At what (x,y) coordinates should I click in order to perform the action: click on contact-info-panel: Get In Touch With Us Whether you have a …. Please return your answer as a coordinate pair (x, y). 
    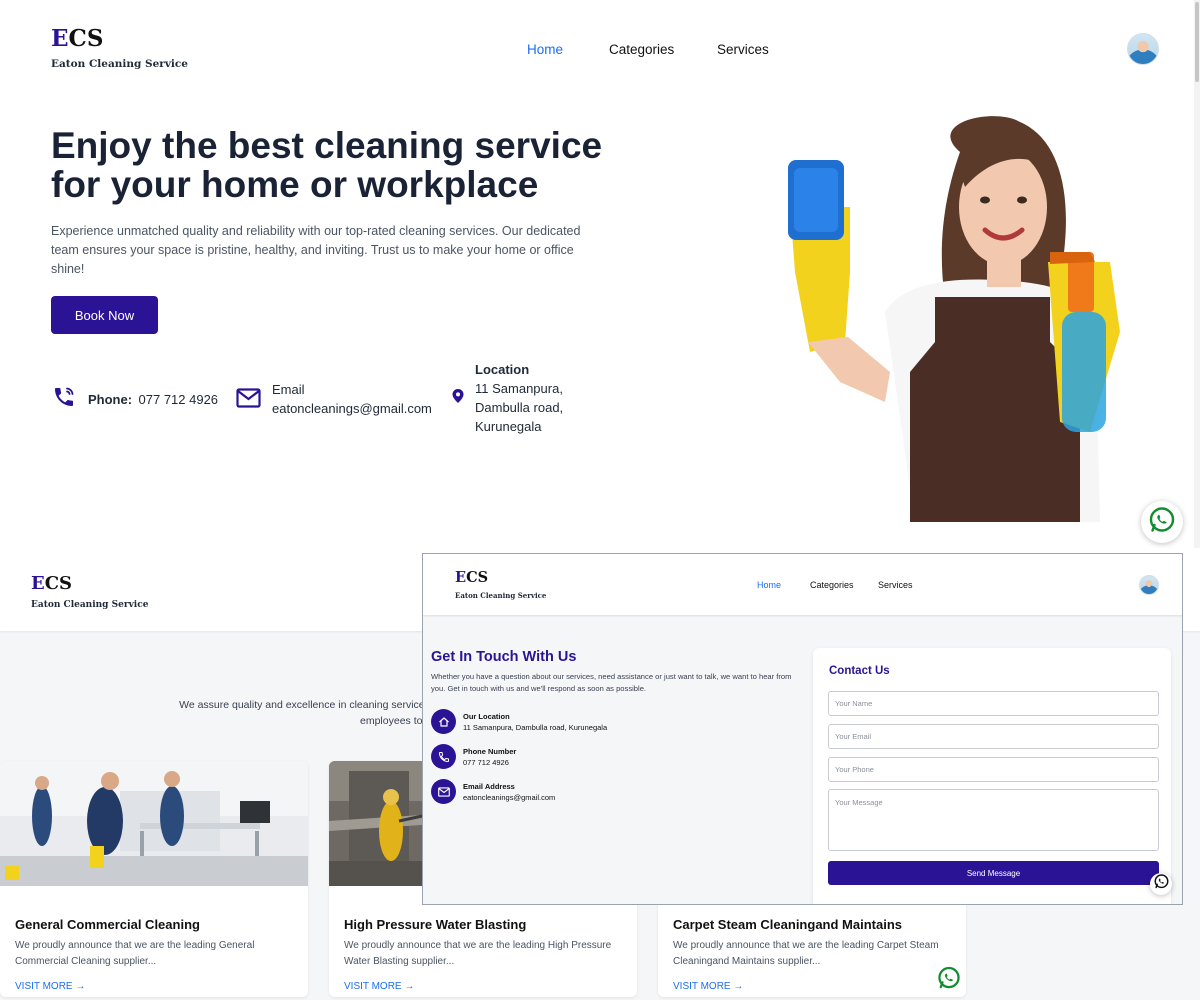
    Looking at the image, I should click on (616, 726).